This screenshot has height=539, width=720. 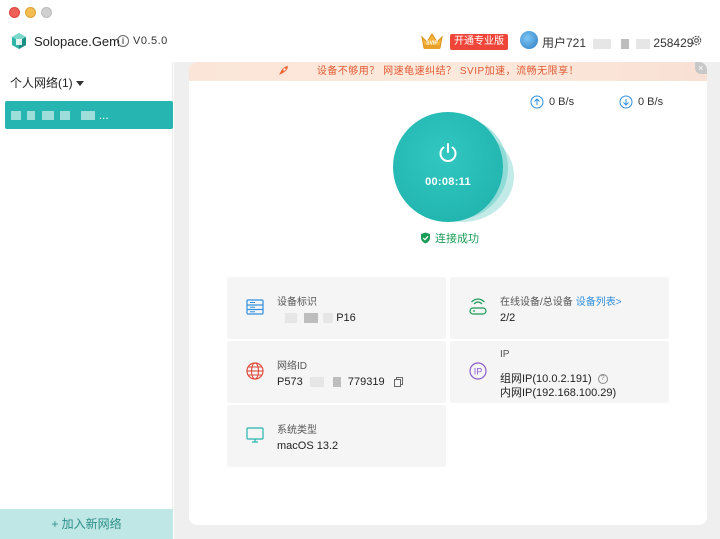 I want to click on network-id-value: P573 779319, so click(x=340, y=382).